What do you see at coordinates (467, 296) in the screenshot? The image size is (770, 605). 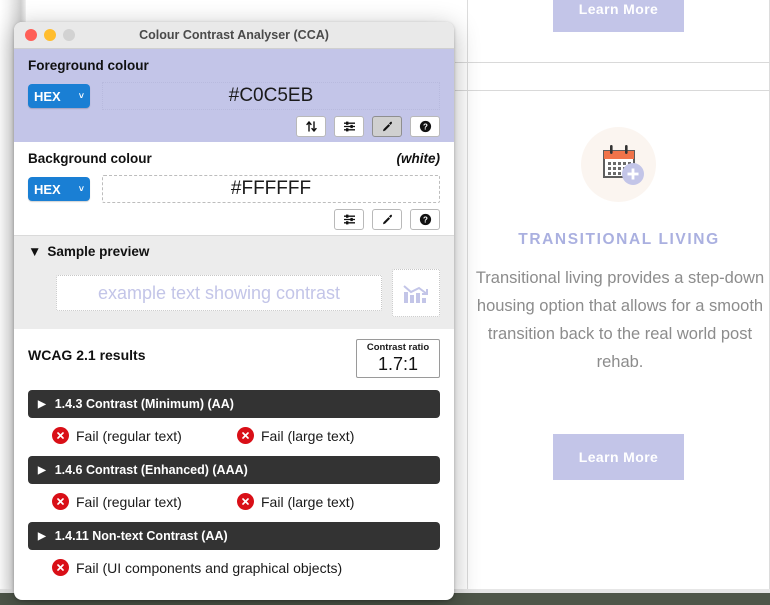 I see `column-divider-left` at bounding box center [467, 296].